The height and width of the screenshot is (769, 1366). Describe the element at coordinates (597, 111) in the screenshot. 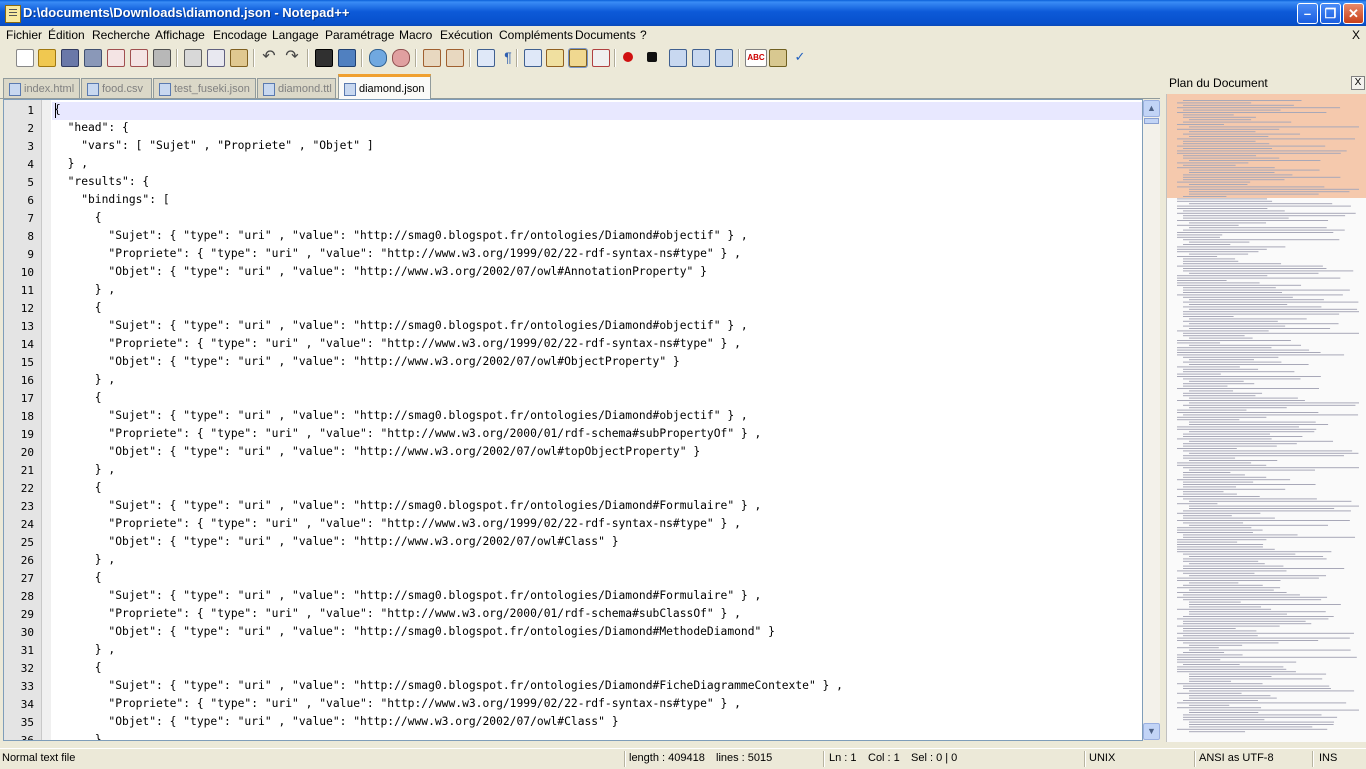

I see `current-line-highlight` at that location.